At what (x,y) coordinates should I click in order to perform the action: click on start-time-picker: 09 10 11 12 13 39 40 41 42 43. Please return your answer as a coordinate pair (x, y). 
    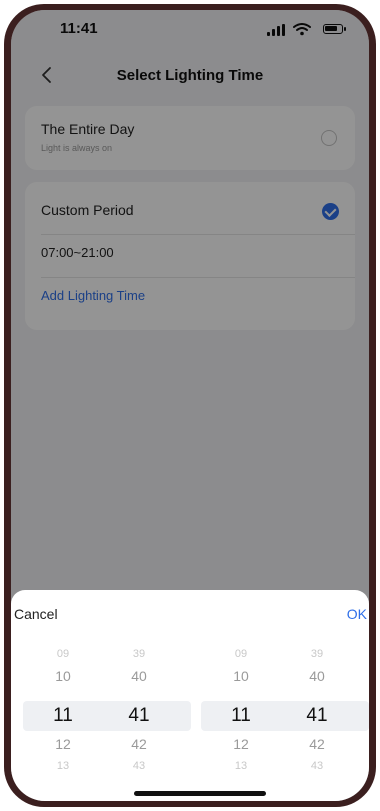
    Looking at the image, I should click on (107, 708).